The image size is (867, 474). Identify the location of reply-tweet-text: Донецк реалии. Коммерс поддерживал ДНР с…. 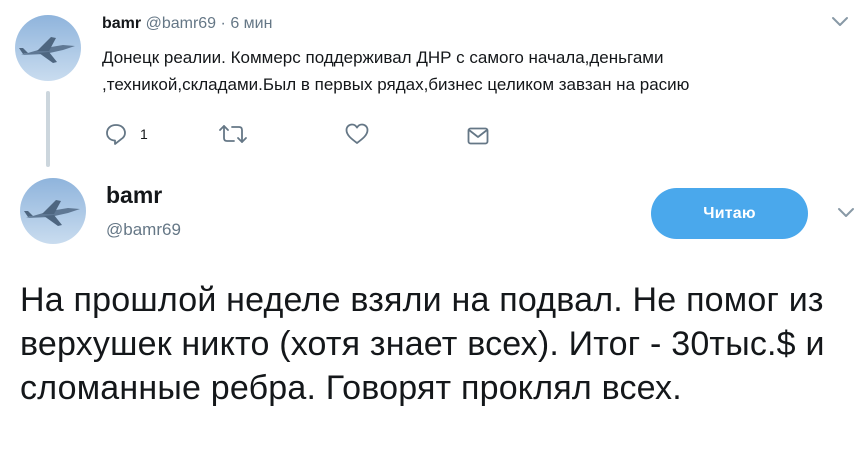
(396, 71).